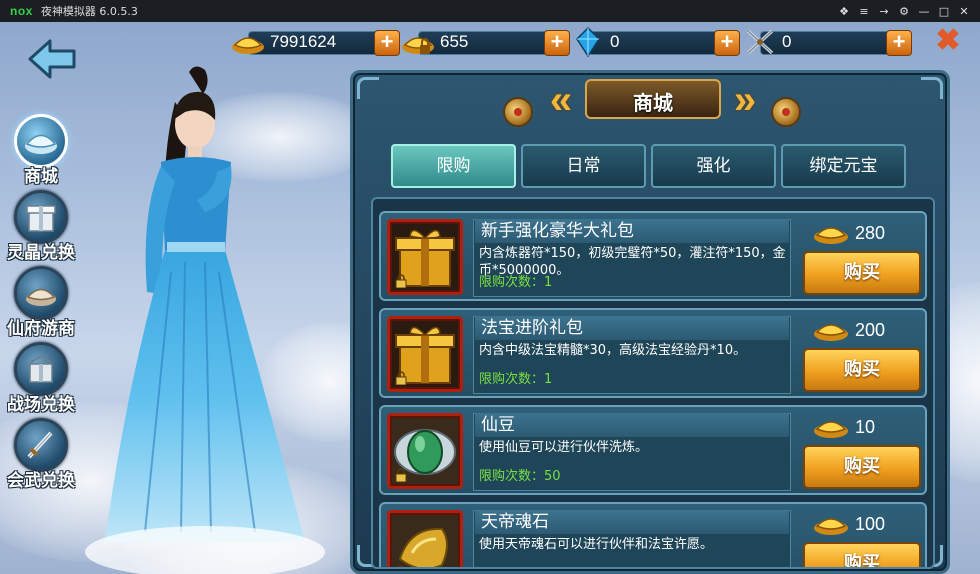  What do you see at coordinates (844, 11) in the screenshot?
I see `gift-icon: ❖` at bounding box center [844, 11].